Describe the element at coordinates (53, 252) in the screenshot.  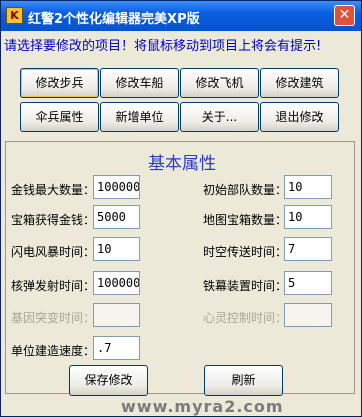
I see `lightning-time-label: 闪电风暴时间：` at that location.